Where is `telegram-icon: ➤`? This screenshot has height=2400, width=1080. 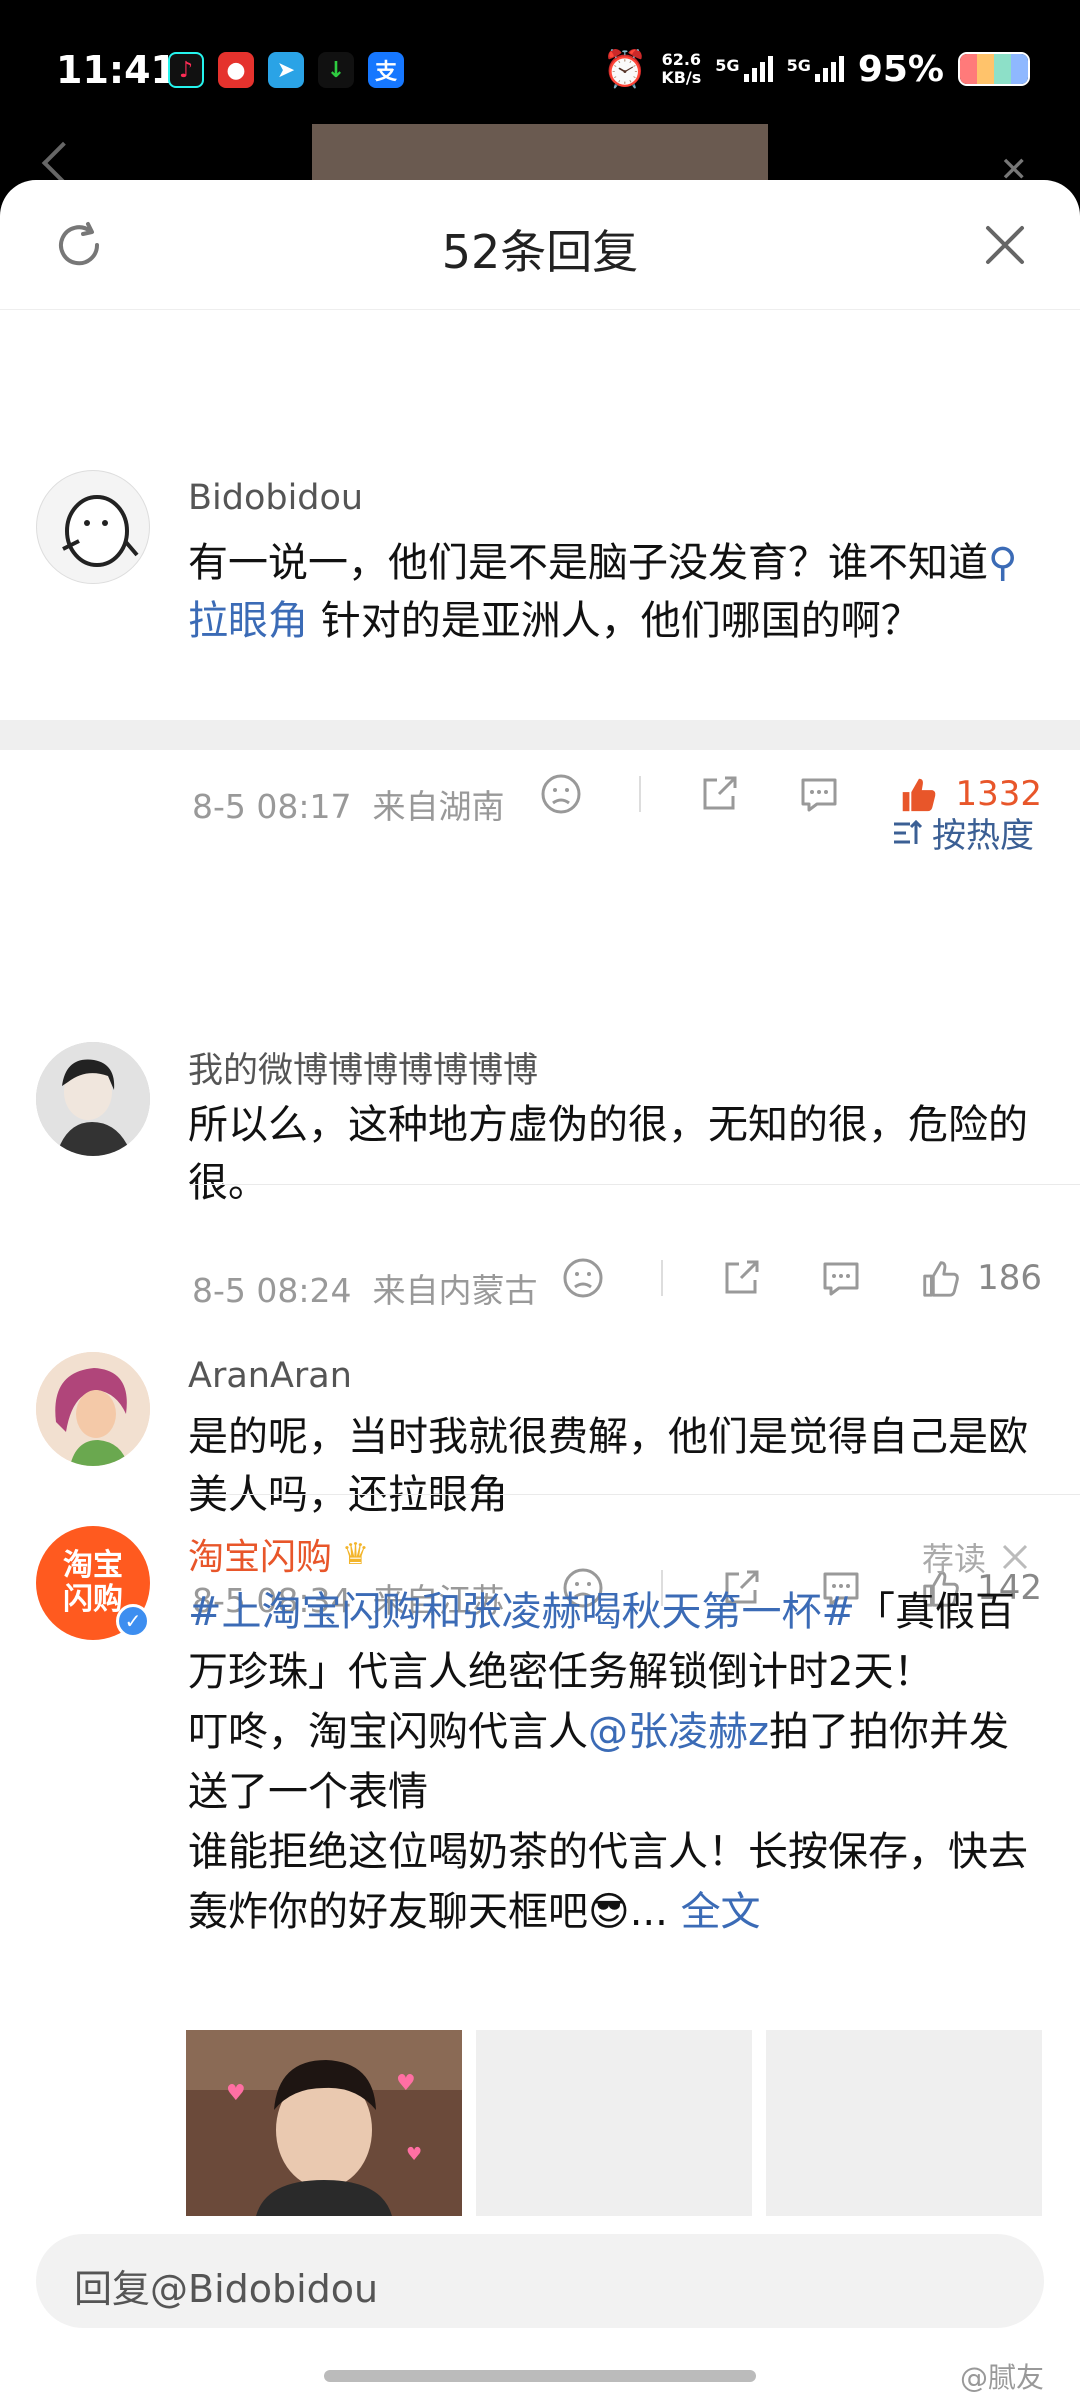
telegram-icon: ➤ is located at coordinates (286, 70).